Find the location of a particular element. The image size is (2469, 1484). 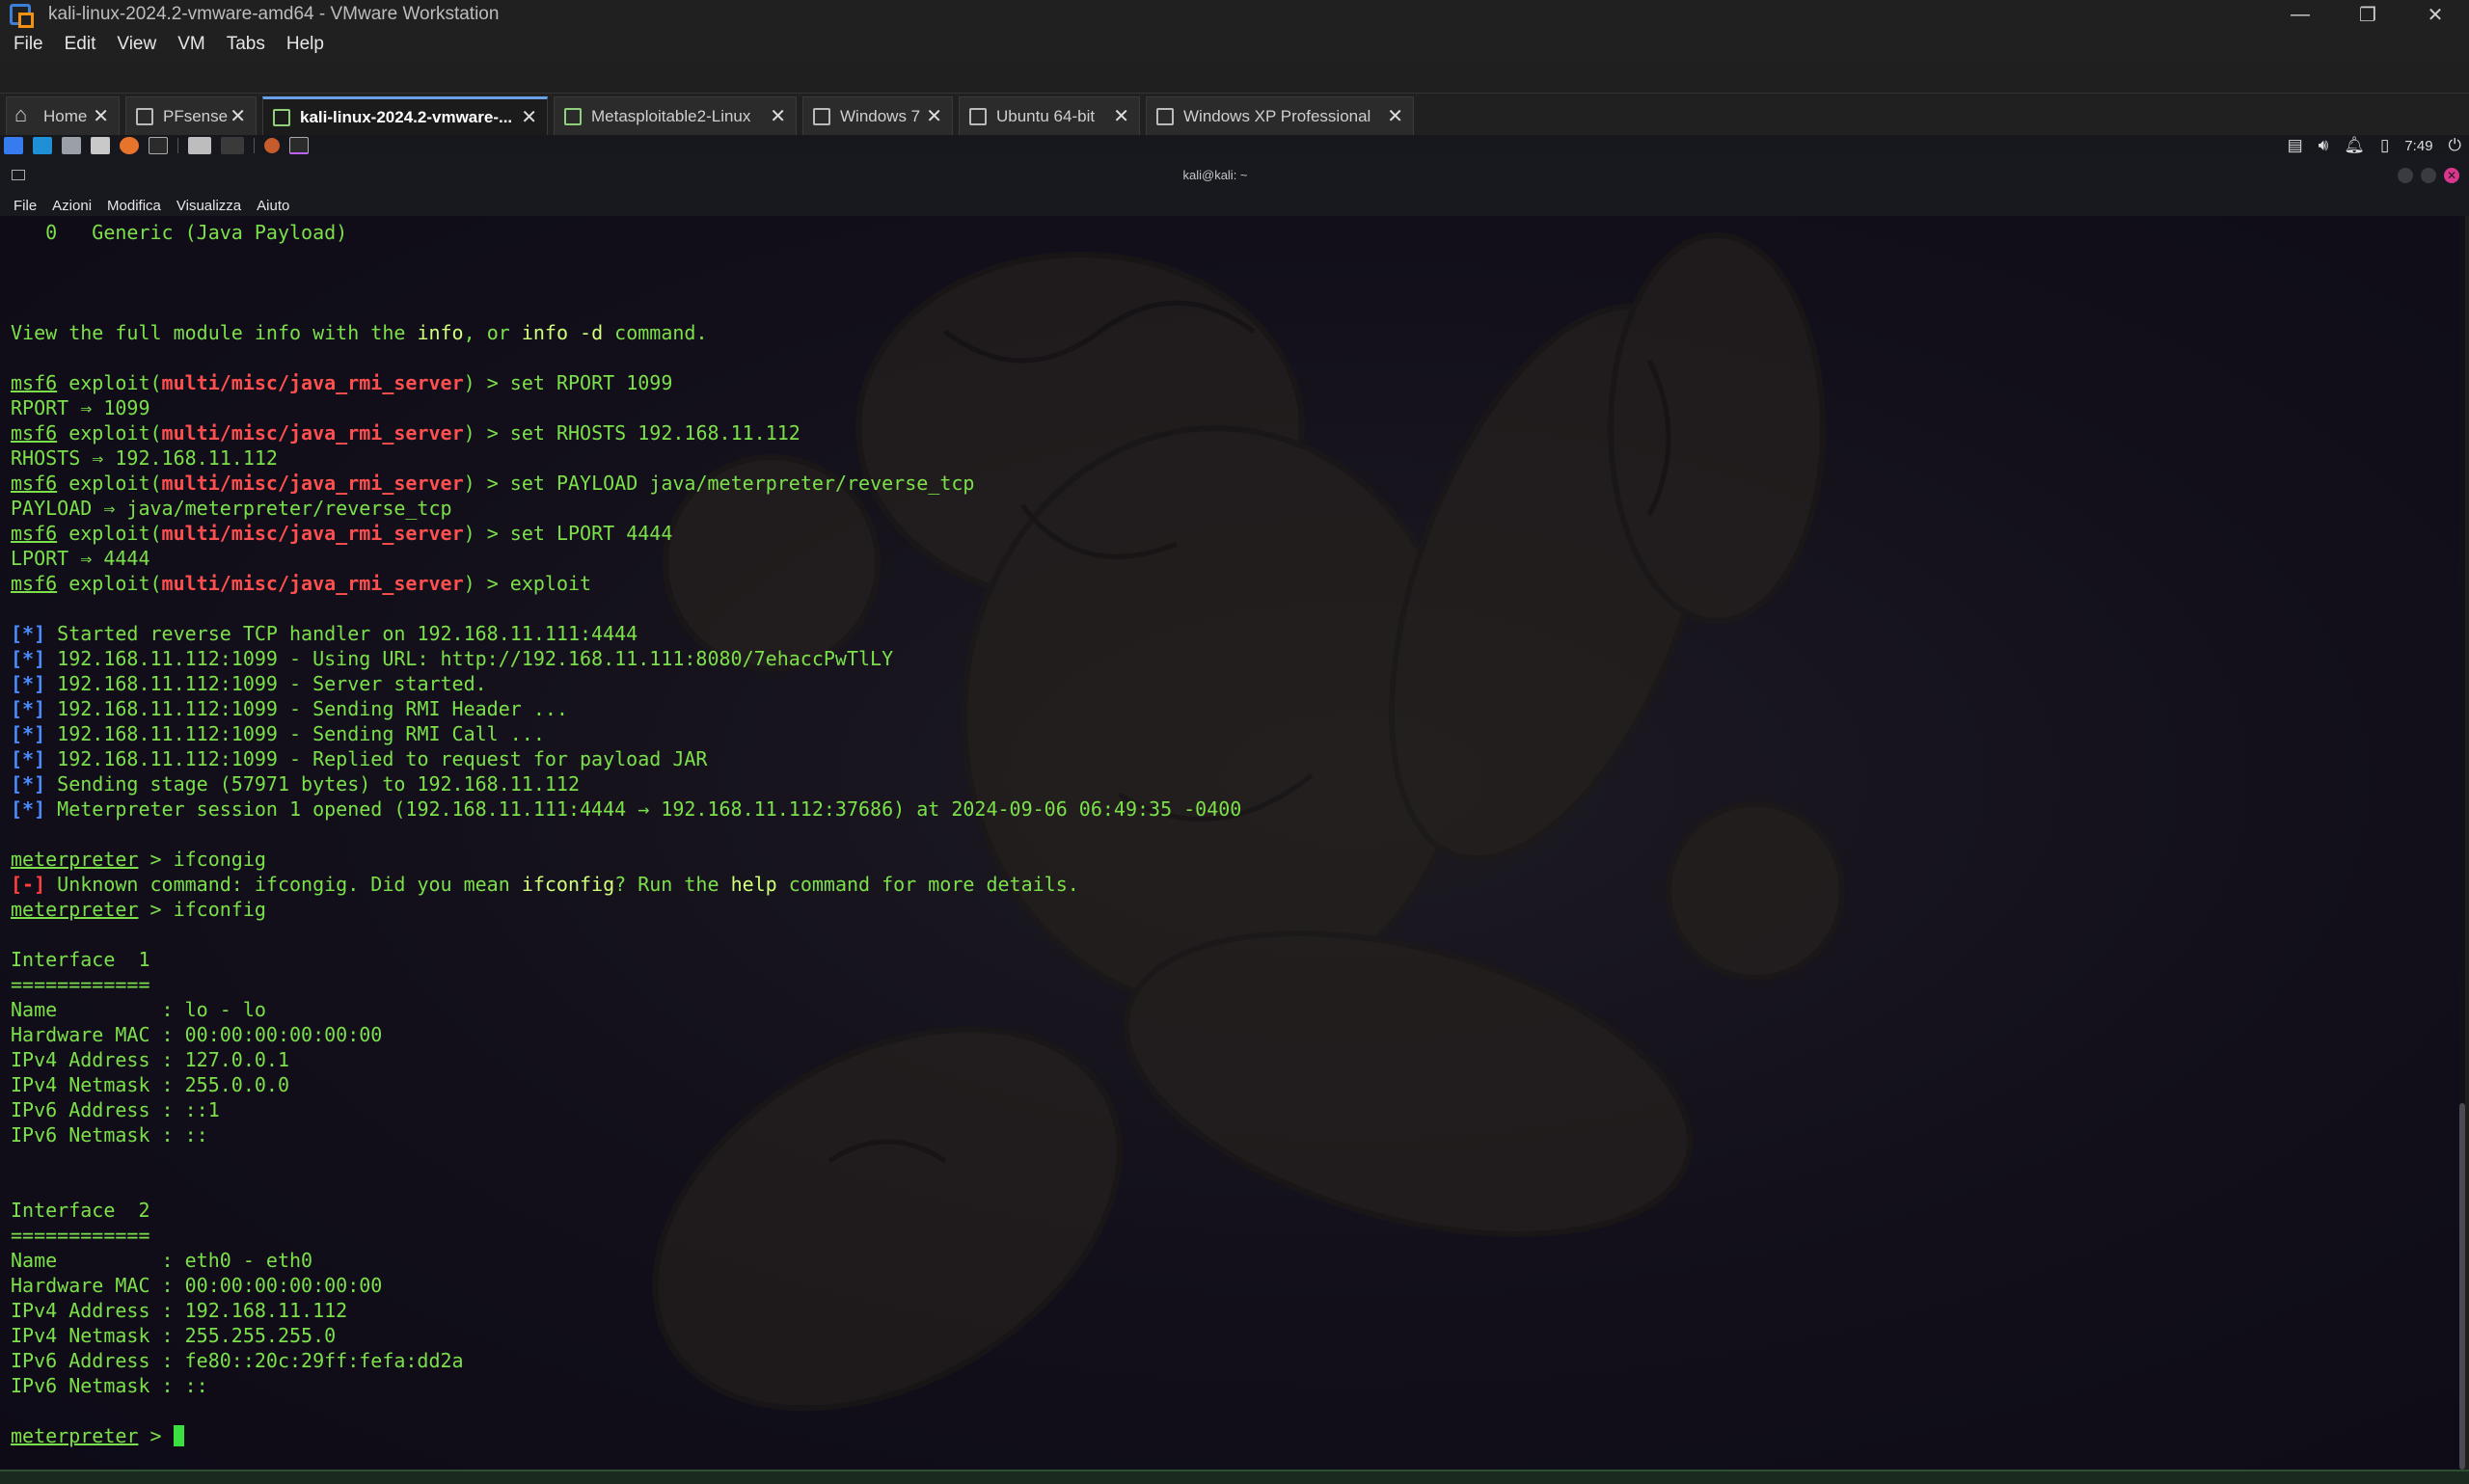

output-text: Interface 2 is located at coordinates (81, 1210).